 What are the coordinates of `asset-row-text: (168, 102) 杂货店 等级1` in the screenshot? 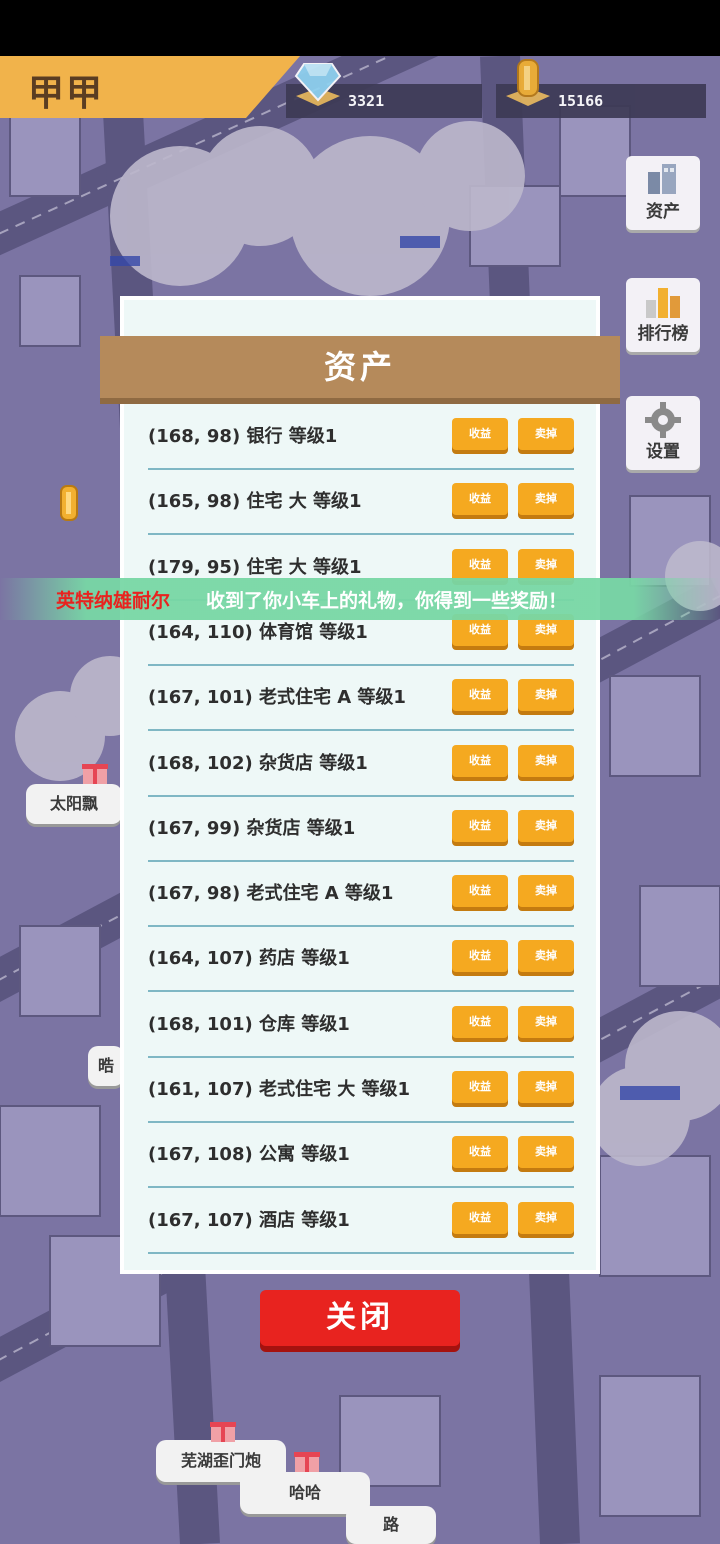 It's located at (258, 763).